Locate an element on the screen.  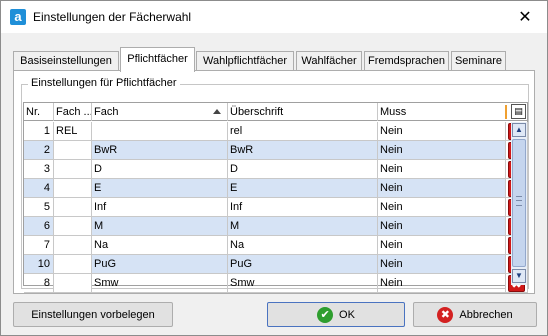
cell-fach-kurz: REL is located at coordinates (73, 131).